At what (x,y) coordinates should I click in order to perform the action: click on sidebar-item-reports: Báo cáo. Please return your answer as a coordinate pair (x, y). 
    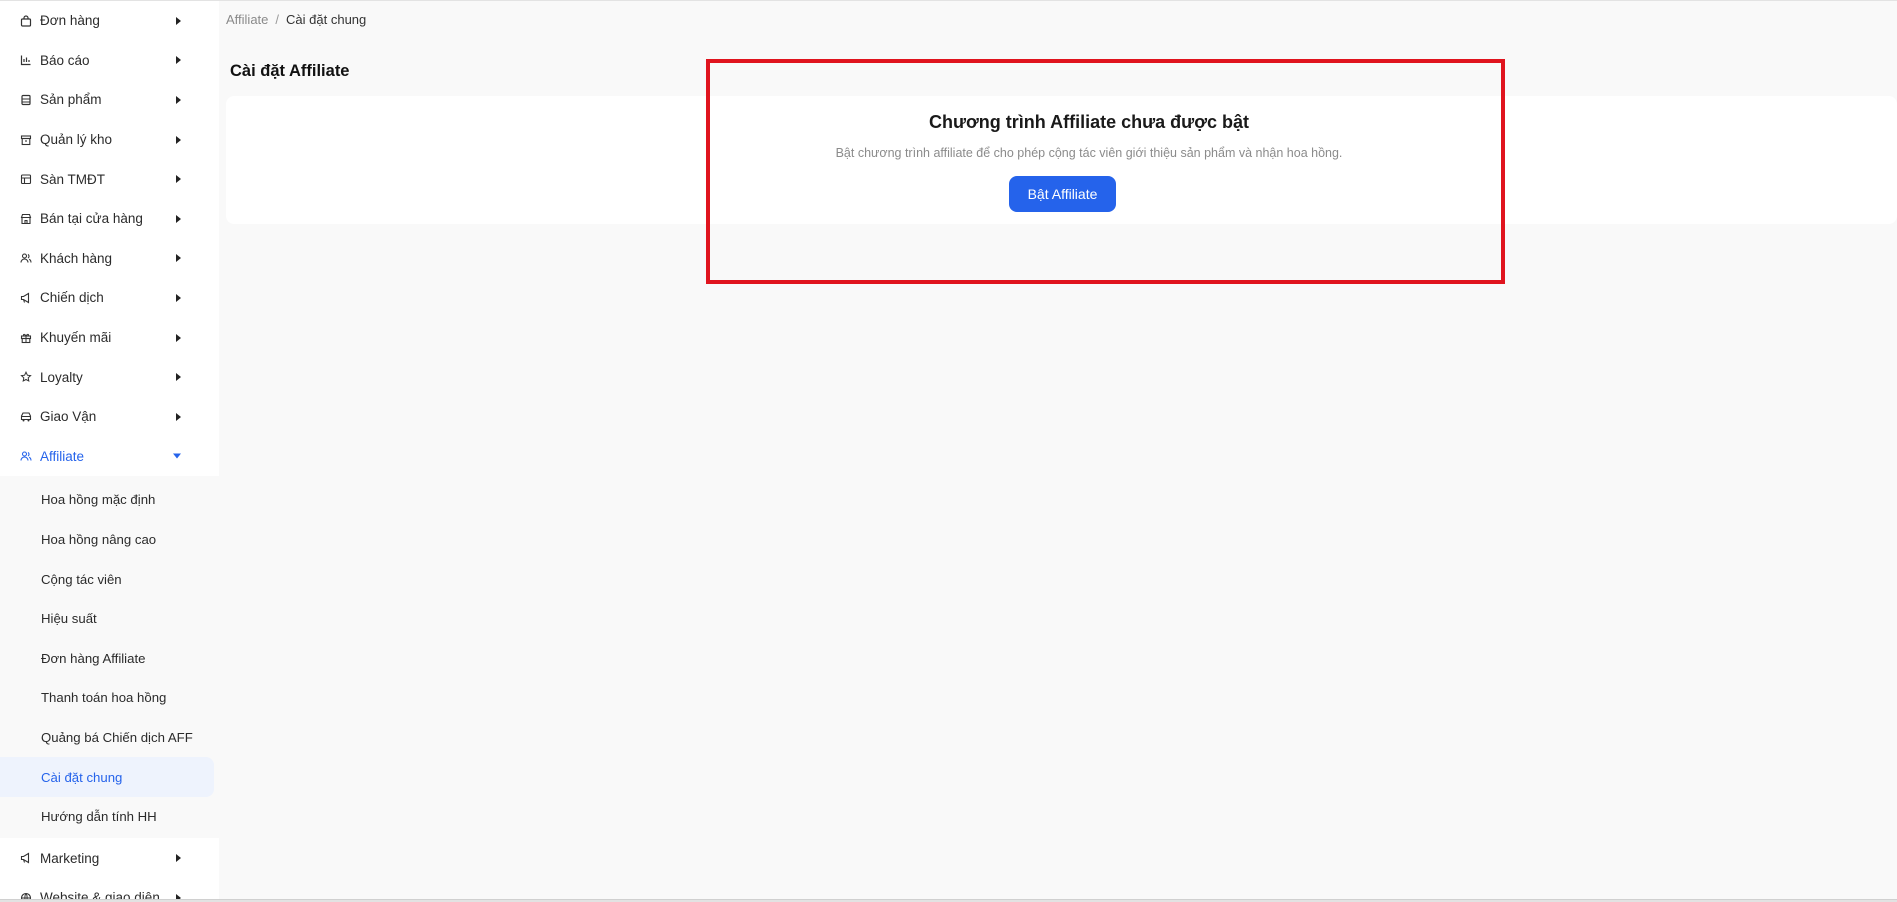
    Looking at the image, I should click on (109, 61).